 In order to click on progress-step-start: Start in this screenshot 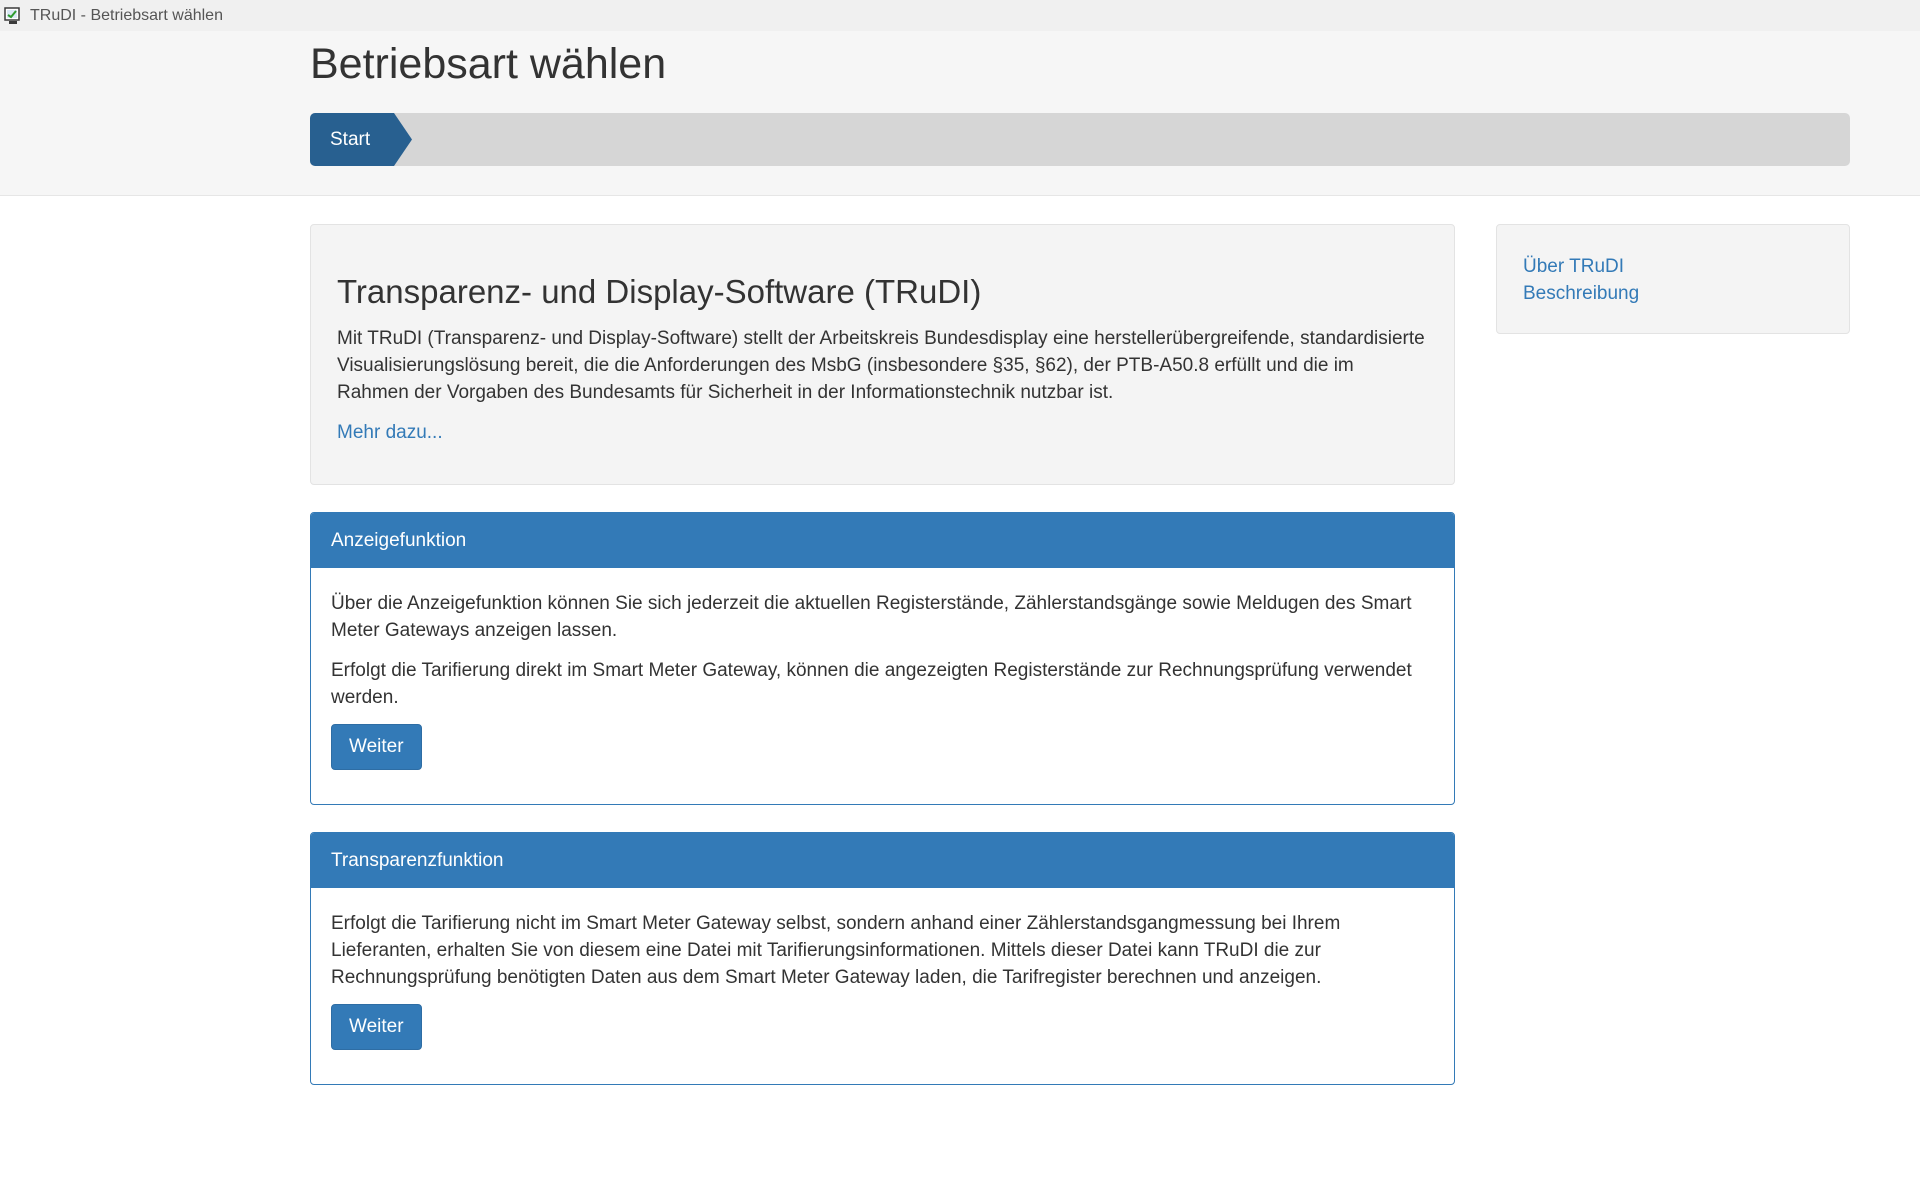, I will do `click(361, 139)`.